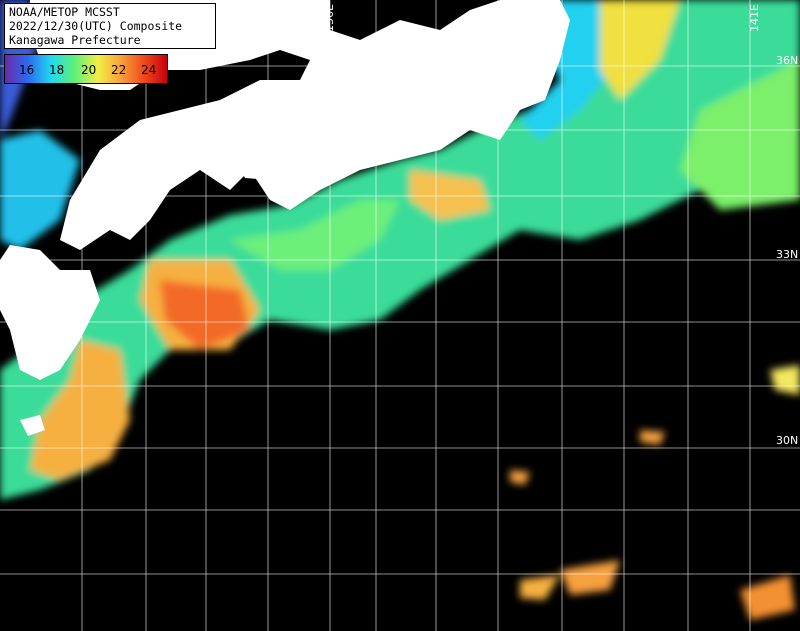 This screenshot has width=800, height=631. I want to click on lon-label-136e: 136E, so click(329, 18).